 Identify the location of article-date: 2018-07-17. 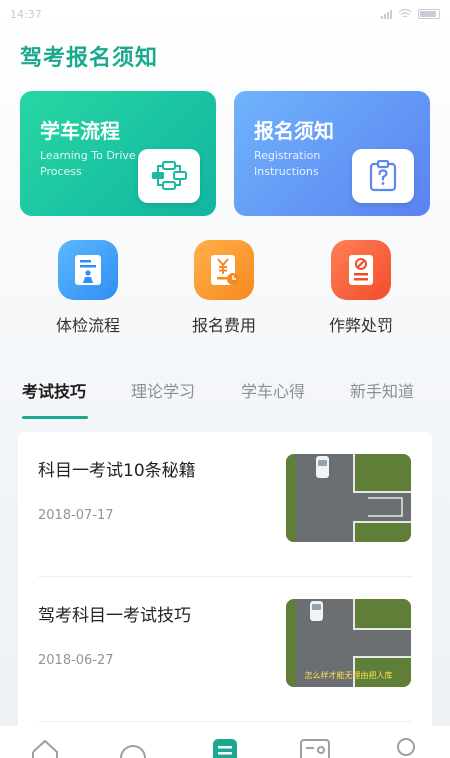
(76, 515).